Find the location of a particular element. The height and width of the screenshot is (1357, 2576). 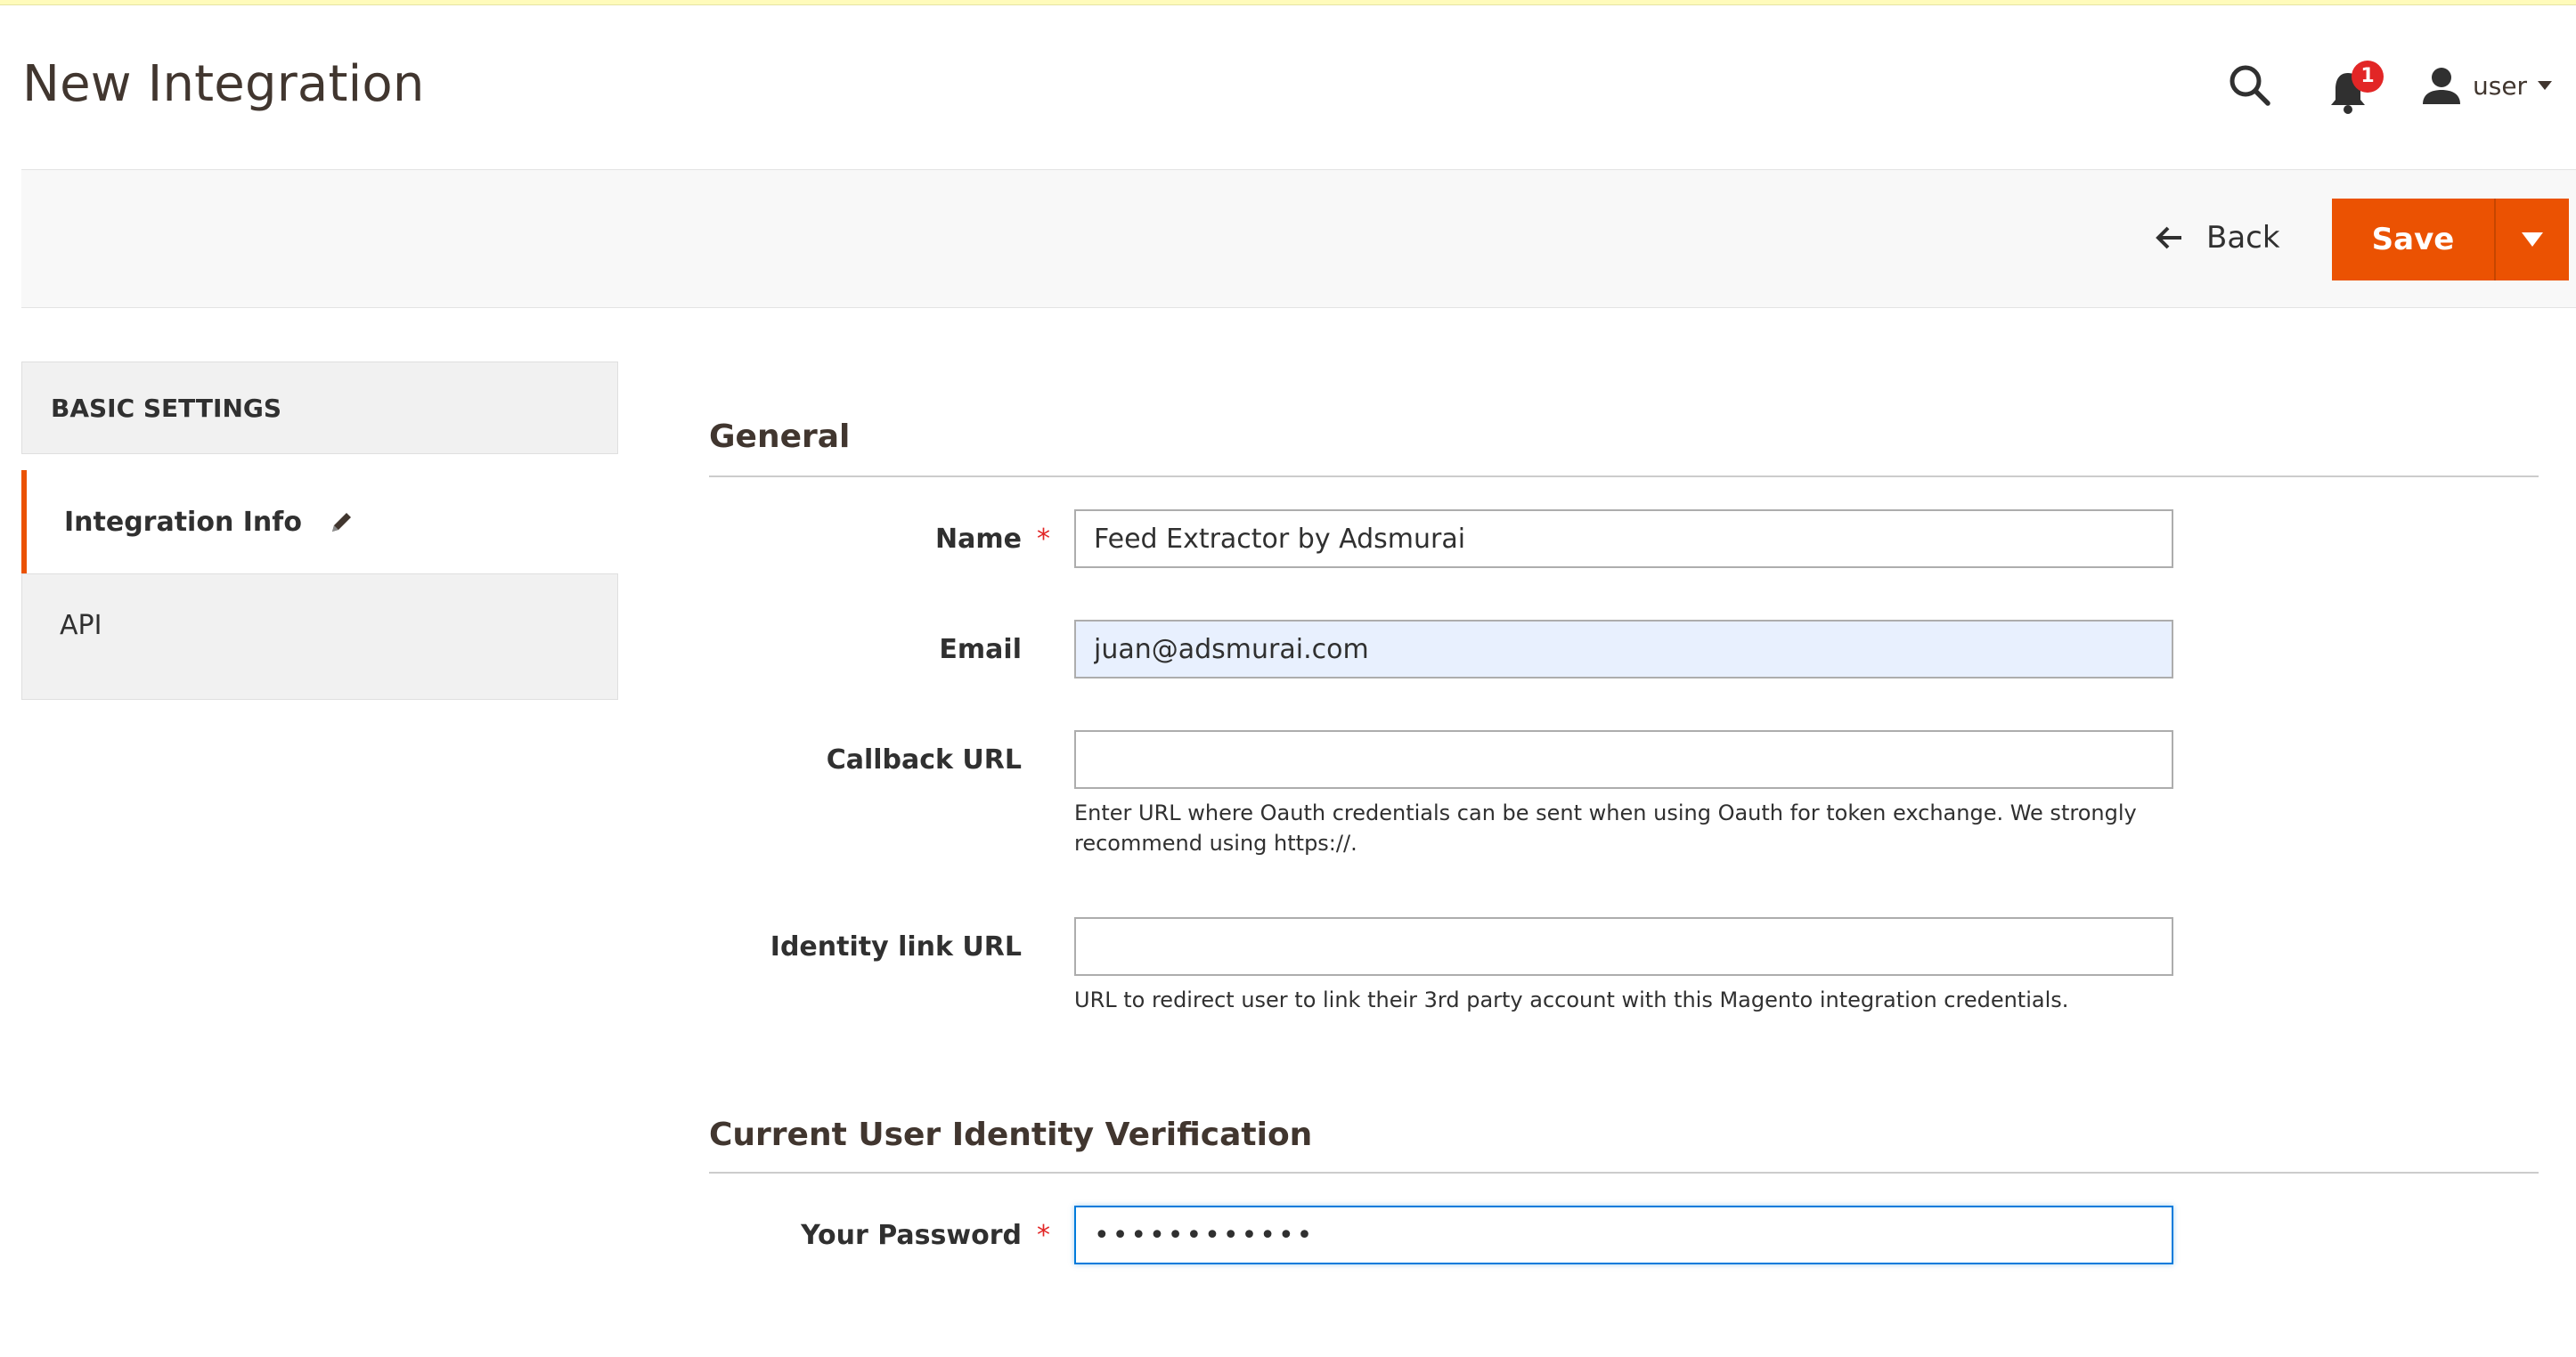

pencil-icon is located at coordinates (341, 522).